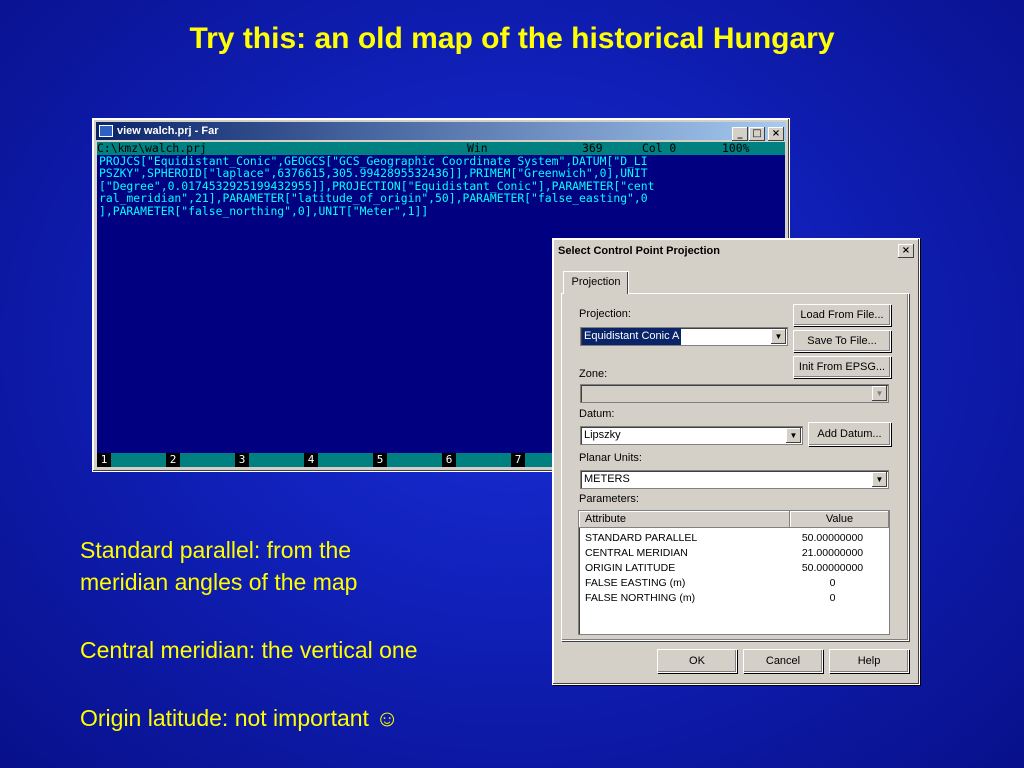 Image resolution: width=1024 pixels, height=768 pixels. What do you see at coordinates (630, 568) in the screenshot?
I see `parameter-attribute: ORIGIN LATITUDE` at bounding box center [630, 568].